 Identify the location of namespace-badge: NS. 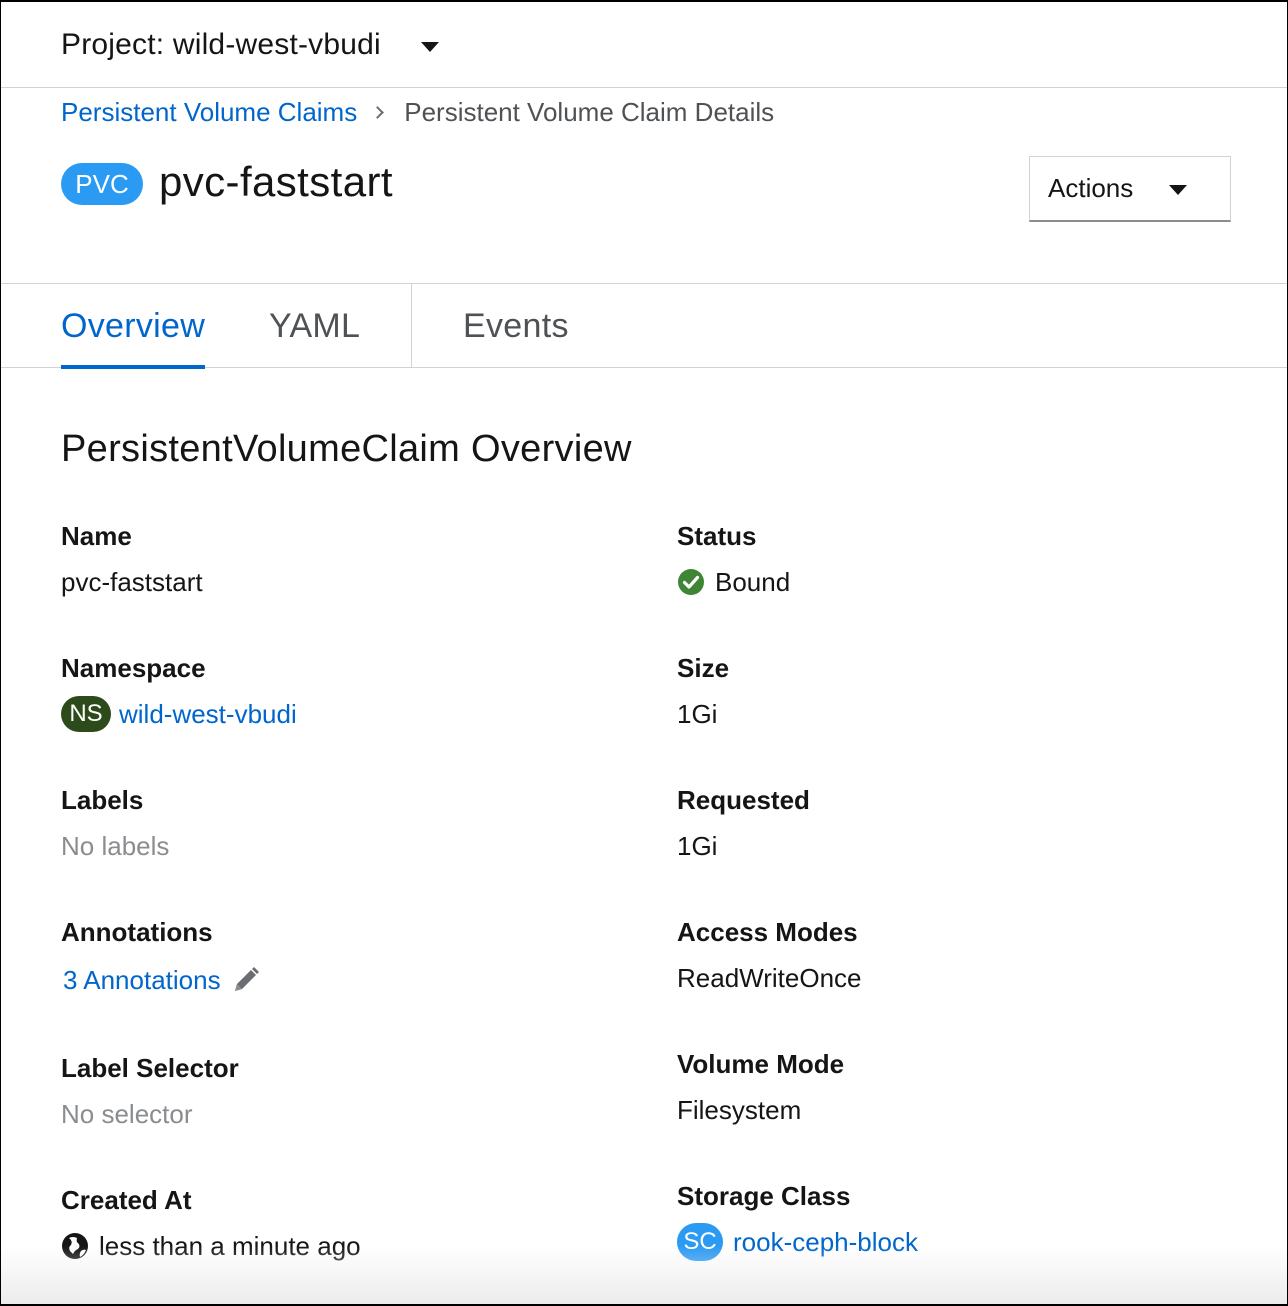
(86, 714).